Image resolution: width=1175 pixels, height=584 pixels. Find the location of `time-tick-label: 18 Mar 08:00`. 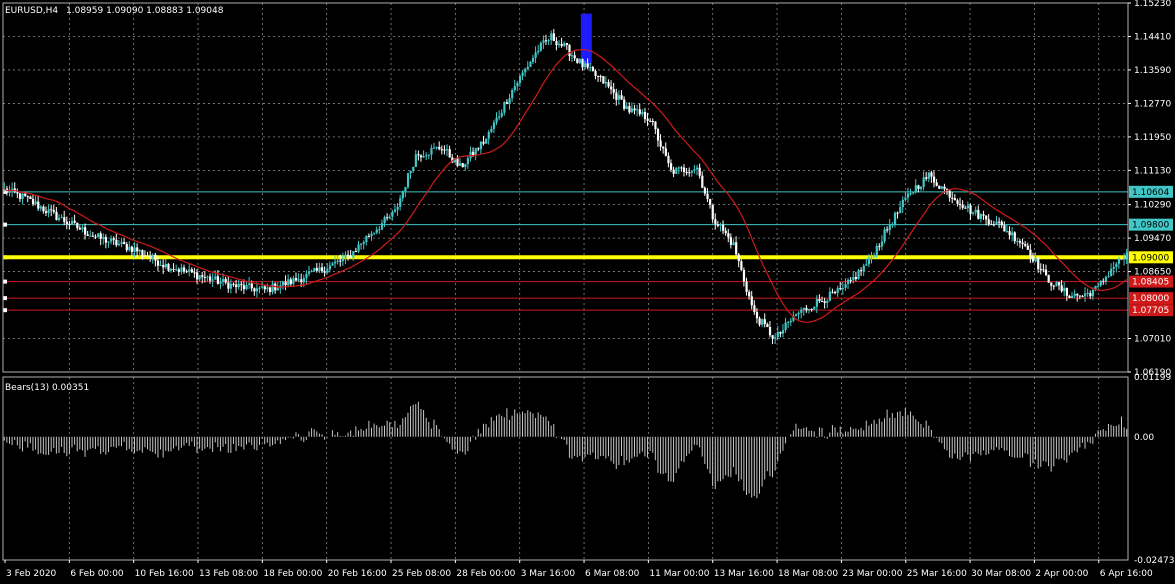

time-tick-label: 18 Mar 08:00 is located at coordinates (808, 574).